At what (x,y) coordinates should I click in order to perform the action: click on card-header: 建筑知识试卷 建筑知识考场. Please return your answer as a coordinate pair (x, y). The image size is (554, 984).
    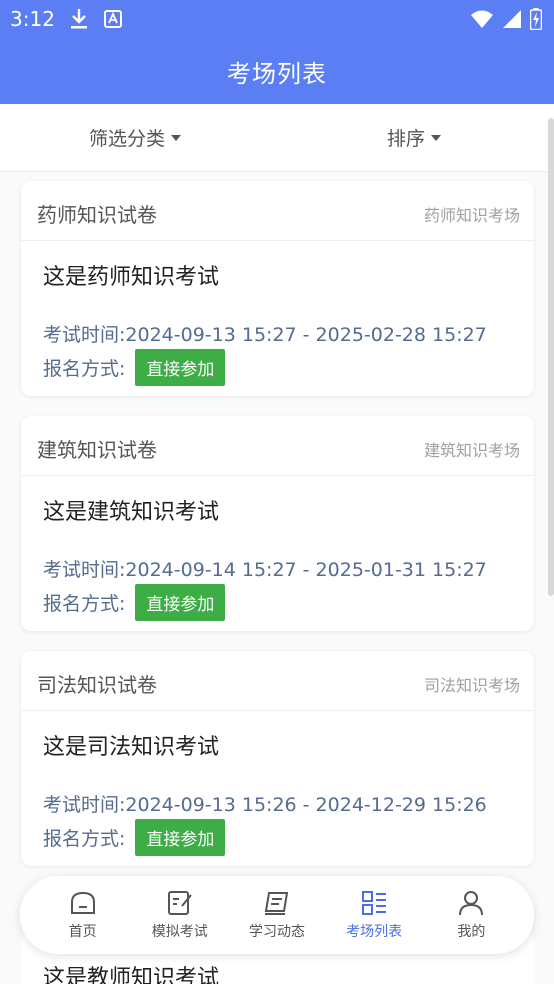
    Looking at the image, I should click on (277, 446).